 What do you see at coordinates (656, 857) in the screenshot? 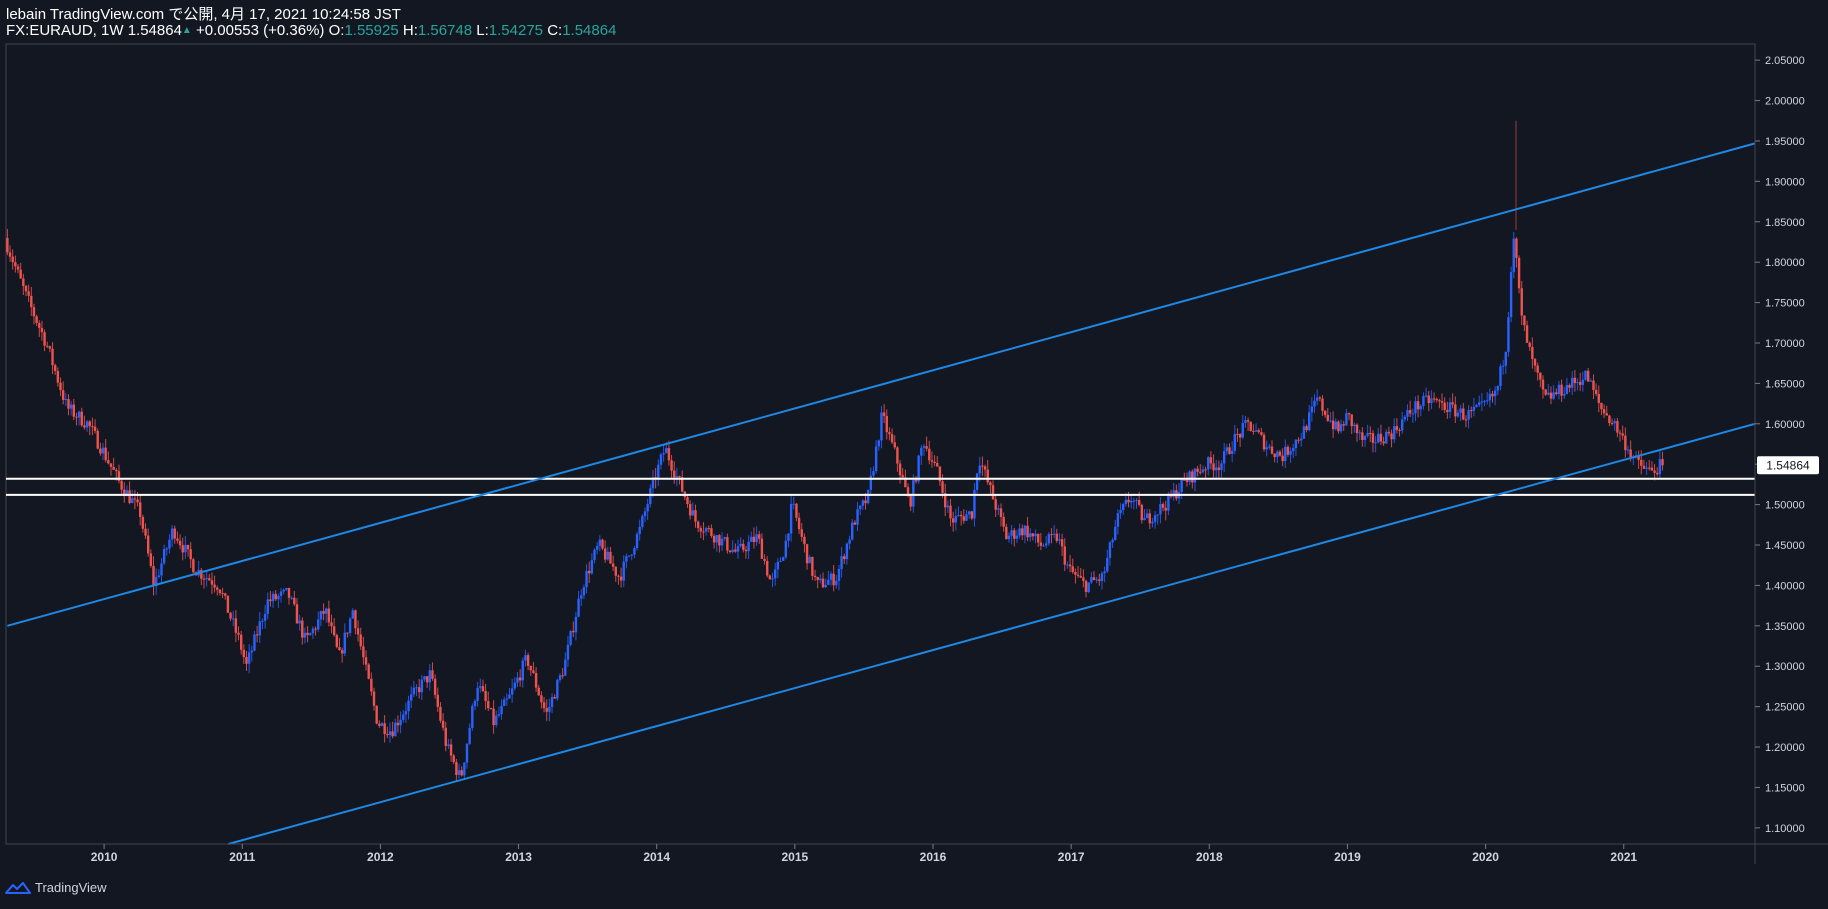
I see `x-tick-label: 2014` at bounding box center [656, 857].